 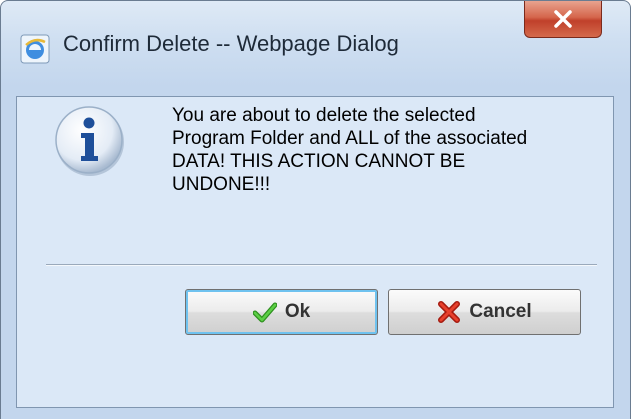 I want to click on ok-button: Ok, so click(x=281, y=312).